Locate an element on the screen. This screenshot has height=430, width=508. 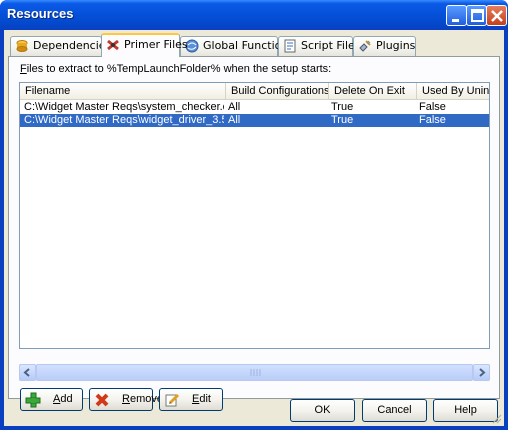
grip-lines-icon is located at coordinates (255, 372).